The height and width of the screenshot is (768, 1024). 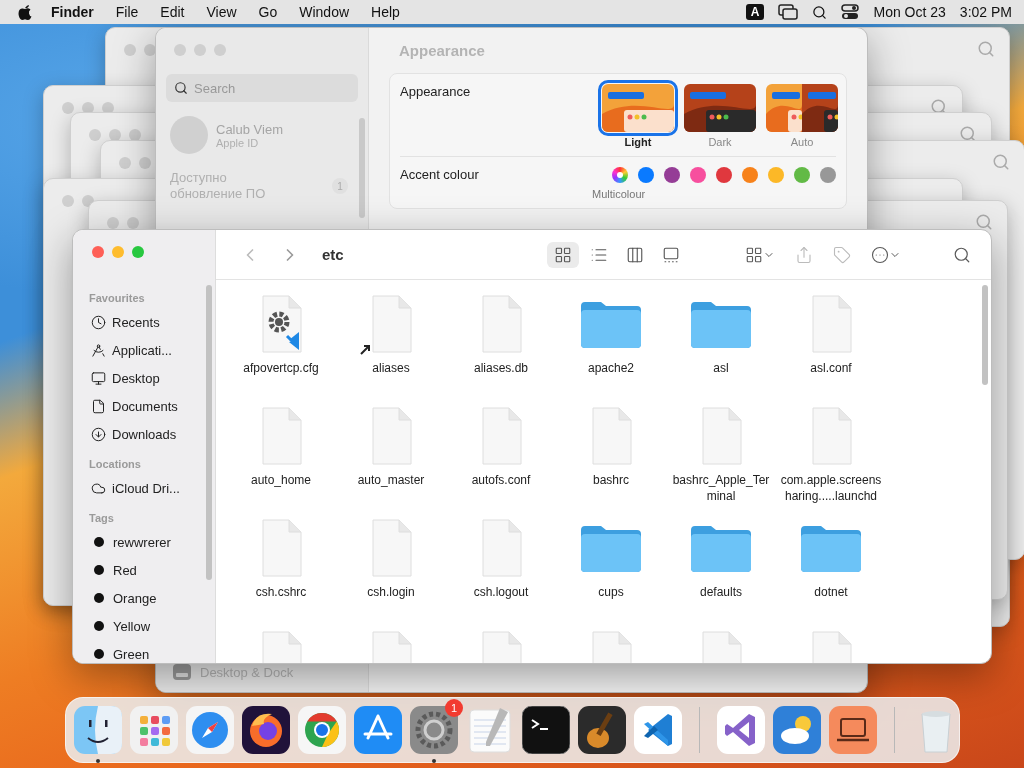 I want to click on file-name: aliases, so click(x=391, y=368).